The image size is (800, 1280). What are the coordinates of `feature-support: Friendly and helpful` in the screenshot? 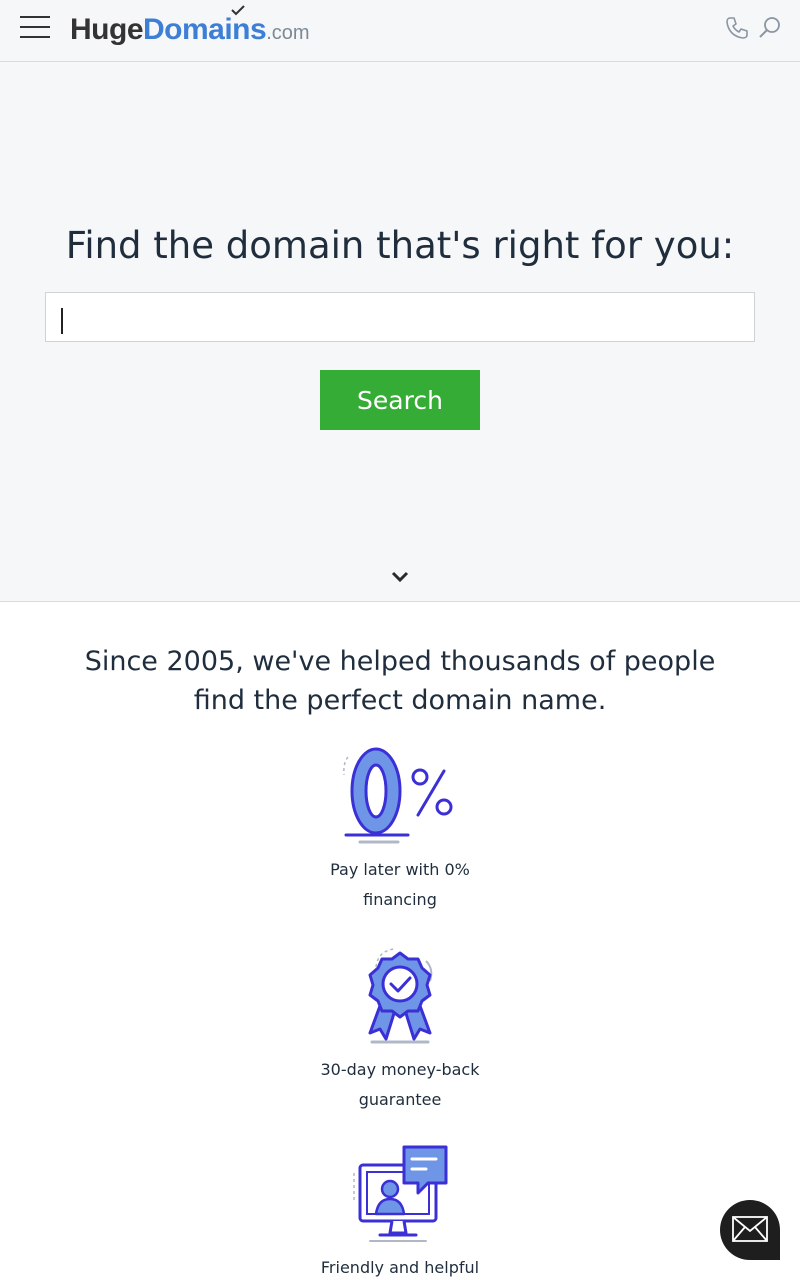 It's located at (400, 1211).